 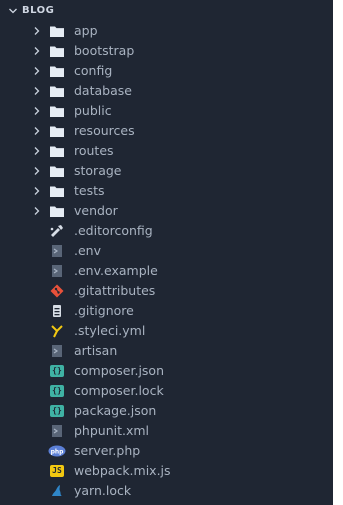 I want to click on file-item: {} package.json, so click(x=166, y=411).